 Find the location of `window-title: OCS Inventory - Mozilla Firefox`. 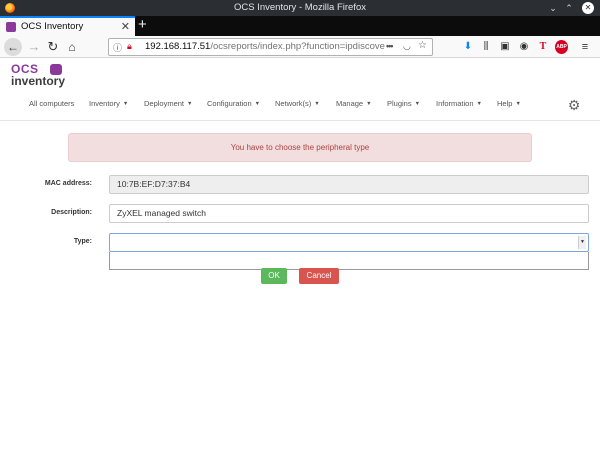

window-title: OCS Inventory - Mozilla Firefox is located at coordinates (300, 7).